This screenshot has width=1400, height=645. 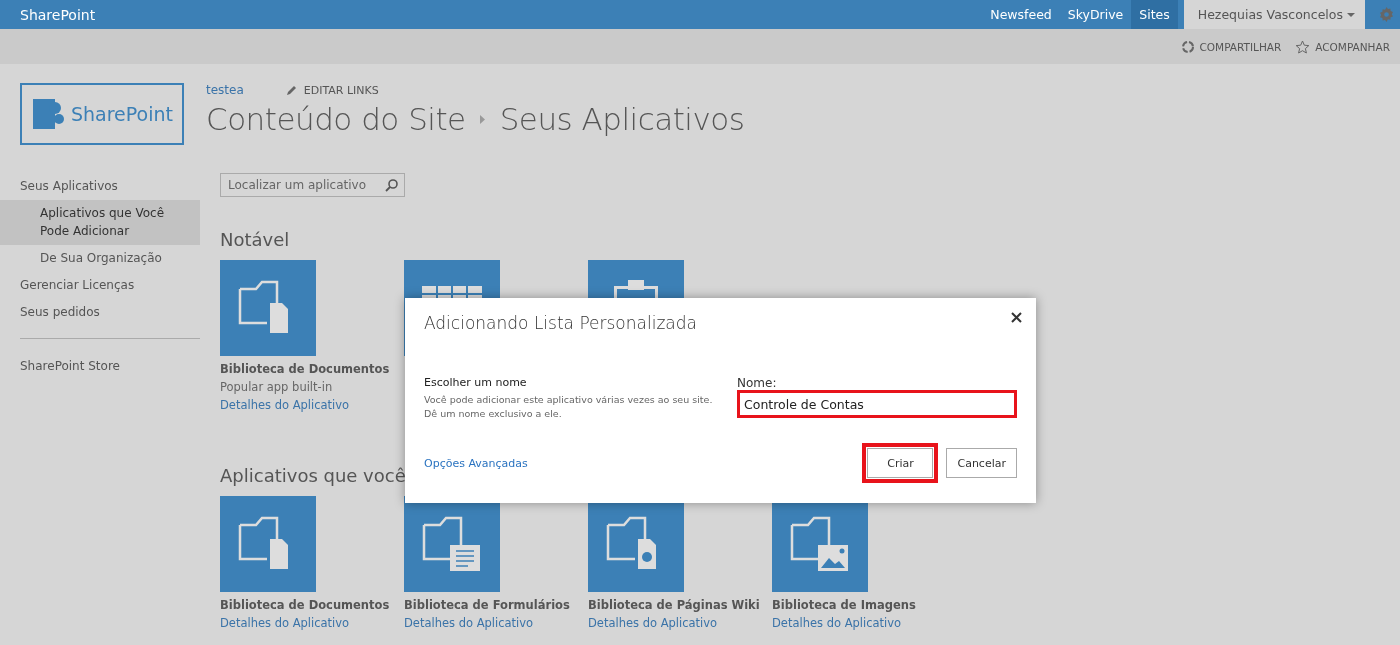 I want to click on star-icon, so click(x=1303, y=46).